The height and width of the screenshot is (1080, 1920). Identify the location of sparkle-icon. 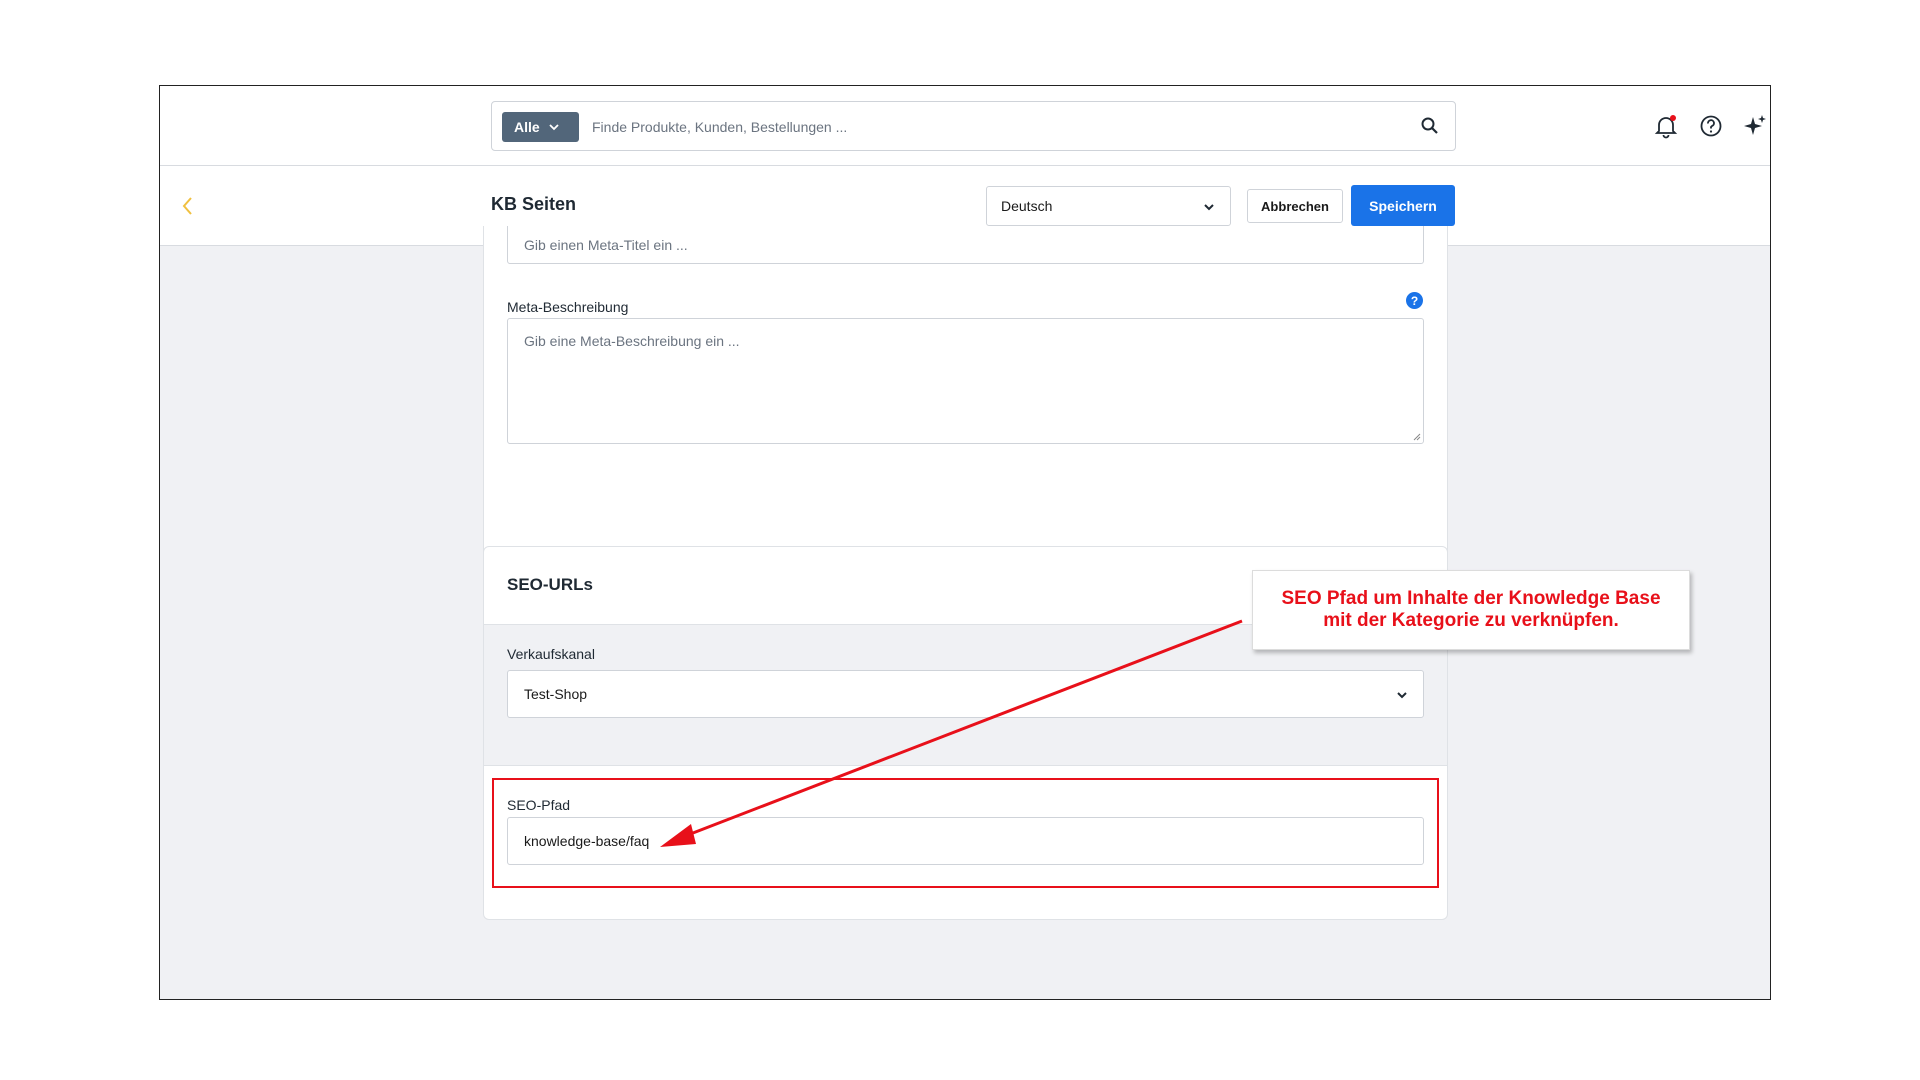
(1755, 126).